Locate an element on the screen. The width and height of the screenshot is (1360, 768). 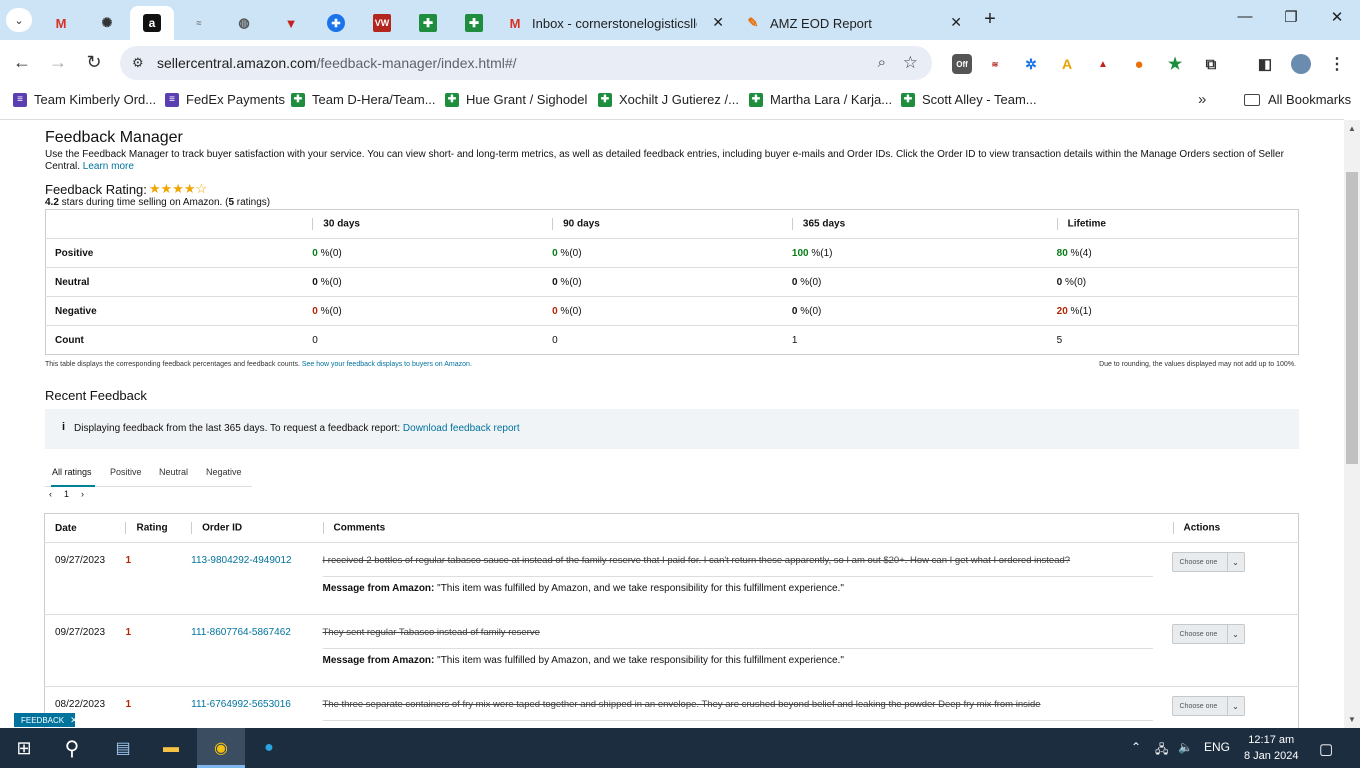
tab-icon: ▼ is located at coordinates (291, 23).